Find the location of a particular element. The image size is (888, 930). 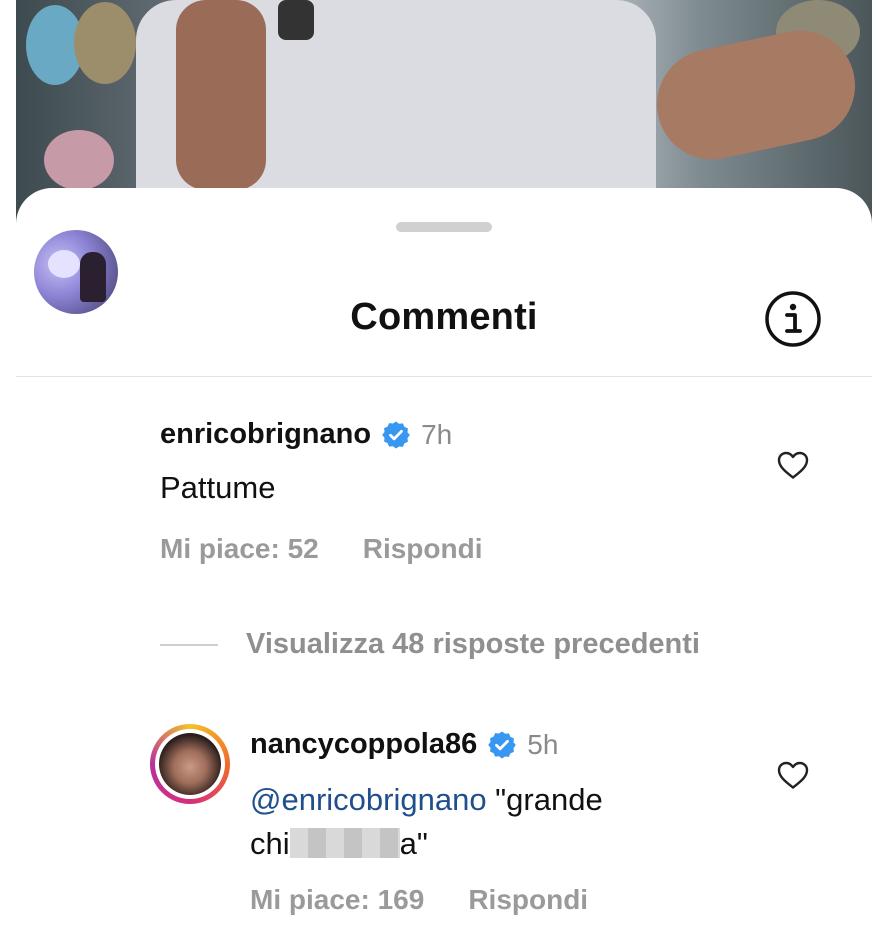

comment-text-part: "grande is located at coordinates (544, 799).